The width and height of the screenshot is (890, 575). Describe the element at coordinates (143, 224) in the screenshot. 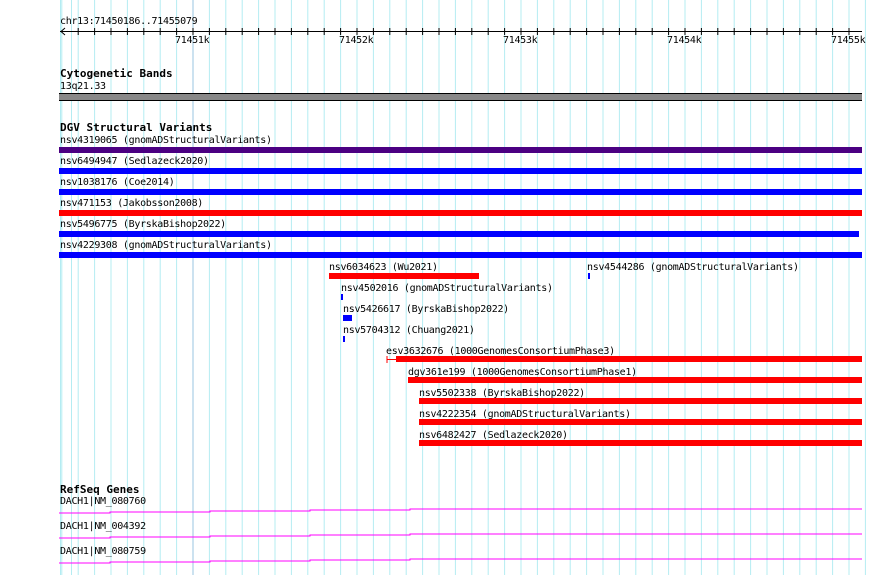

I see `variant-label: nsv5496775 (ByrskaBishop2022)` at that location.